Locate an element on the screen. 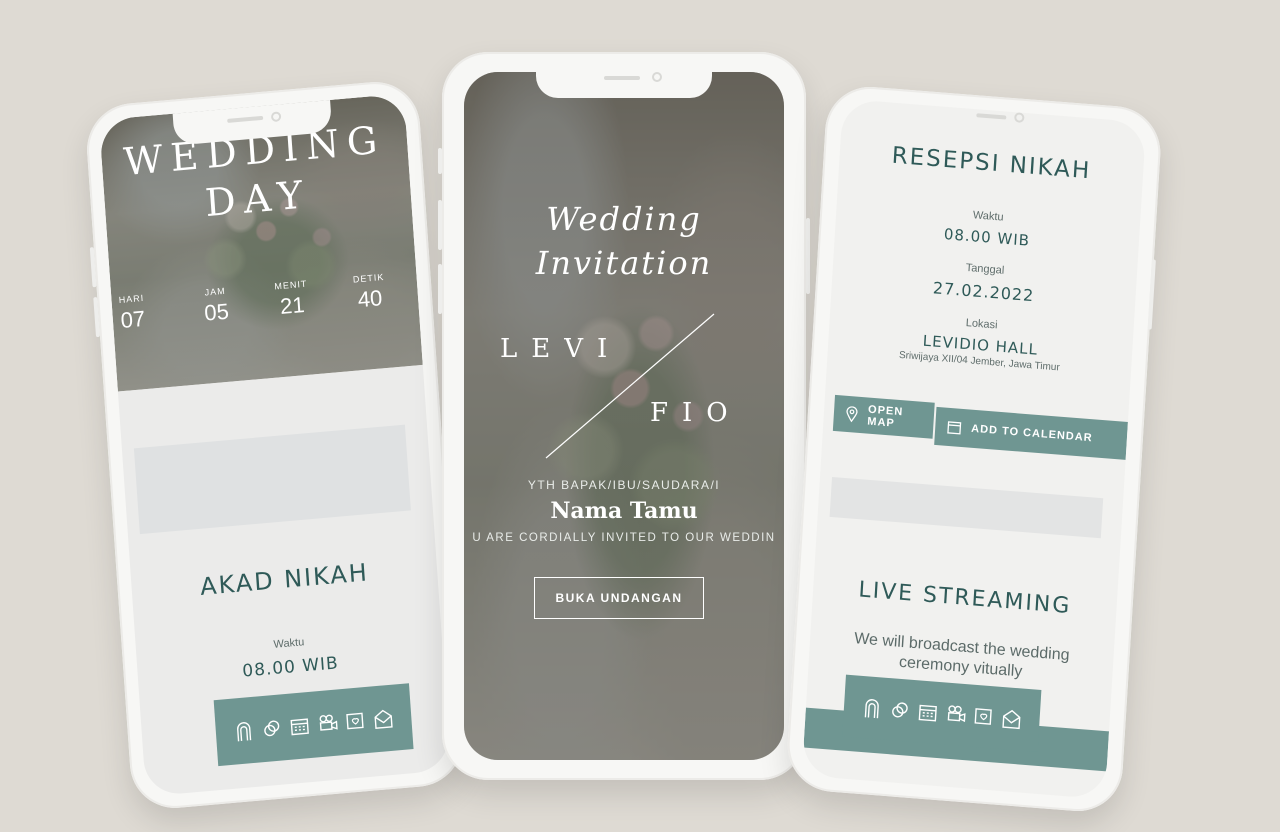  countdown-seconds: DETIK 40 is located at coordinates (369, 293).